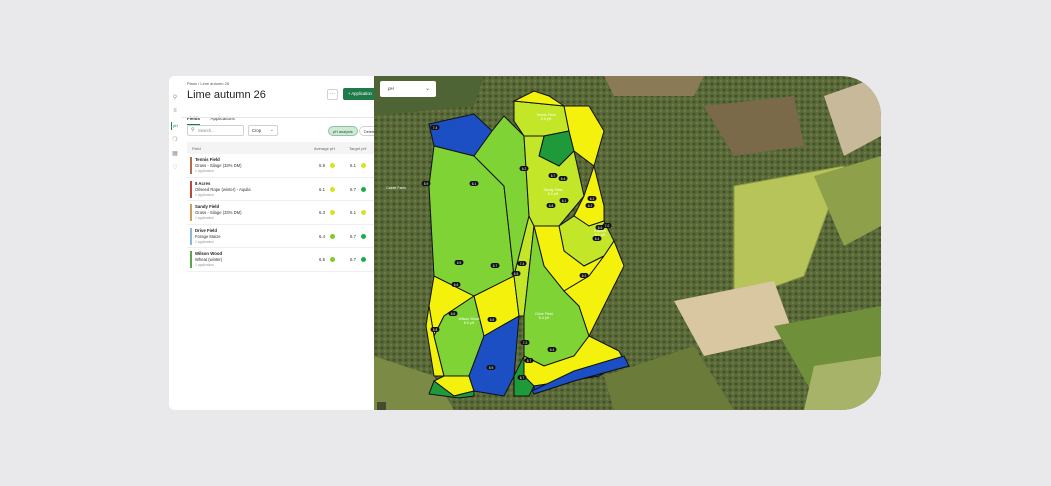  What do you see at coordinates (469, 323) in the screenshot?
I see `field-label-wilson-ph: 6.5 pH` at bounding box center [469, 323].